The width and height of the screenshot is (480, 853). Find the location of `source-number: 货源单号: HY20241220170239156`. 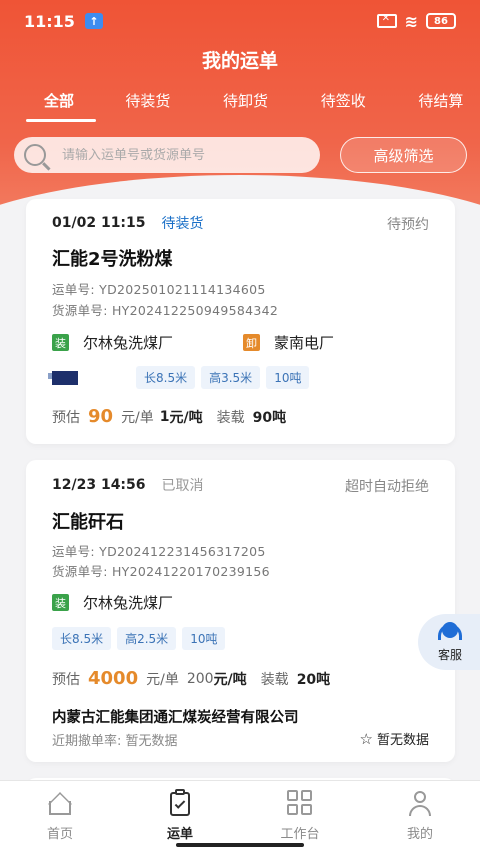

source-number: 货源单号: HY20241220170239156 is located at coordinates (161, 571).